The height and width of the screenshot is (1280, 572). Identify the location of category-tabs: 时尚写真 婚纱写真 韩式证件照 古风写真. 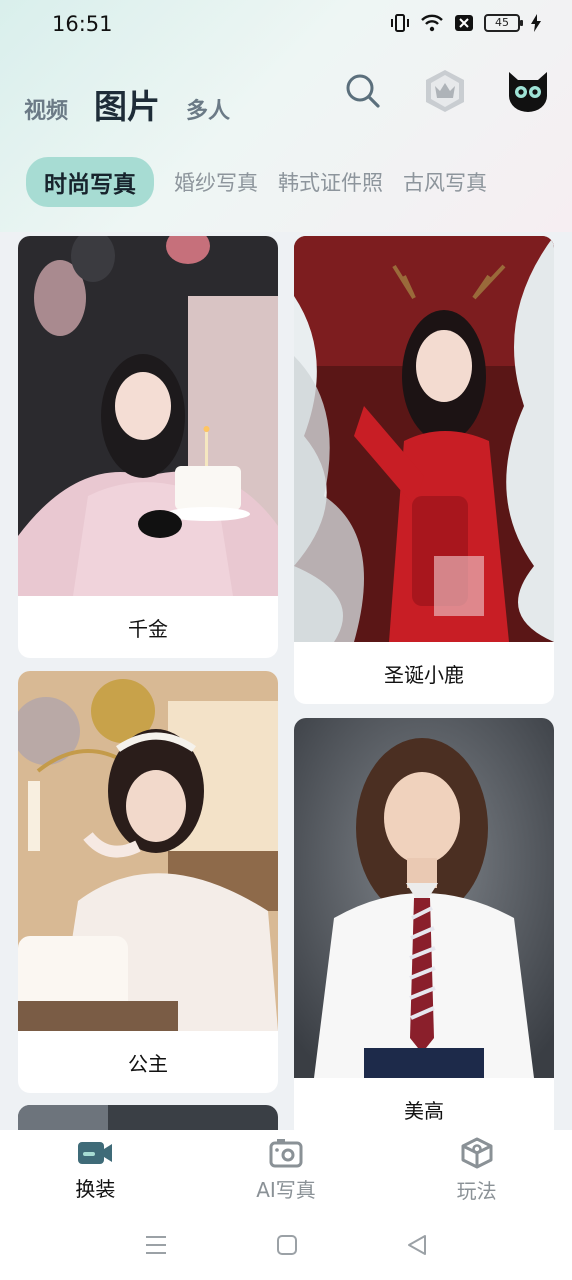
(256, 182).